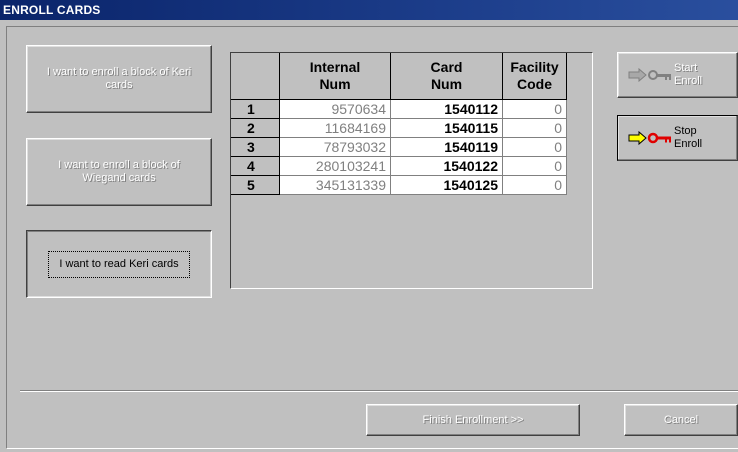  I want to click on finish-enrollment-label: Finish Enrollment >>, so click(473, 419).